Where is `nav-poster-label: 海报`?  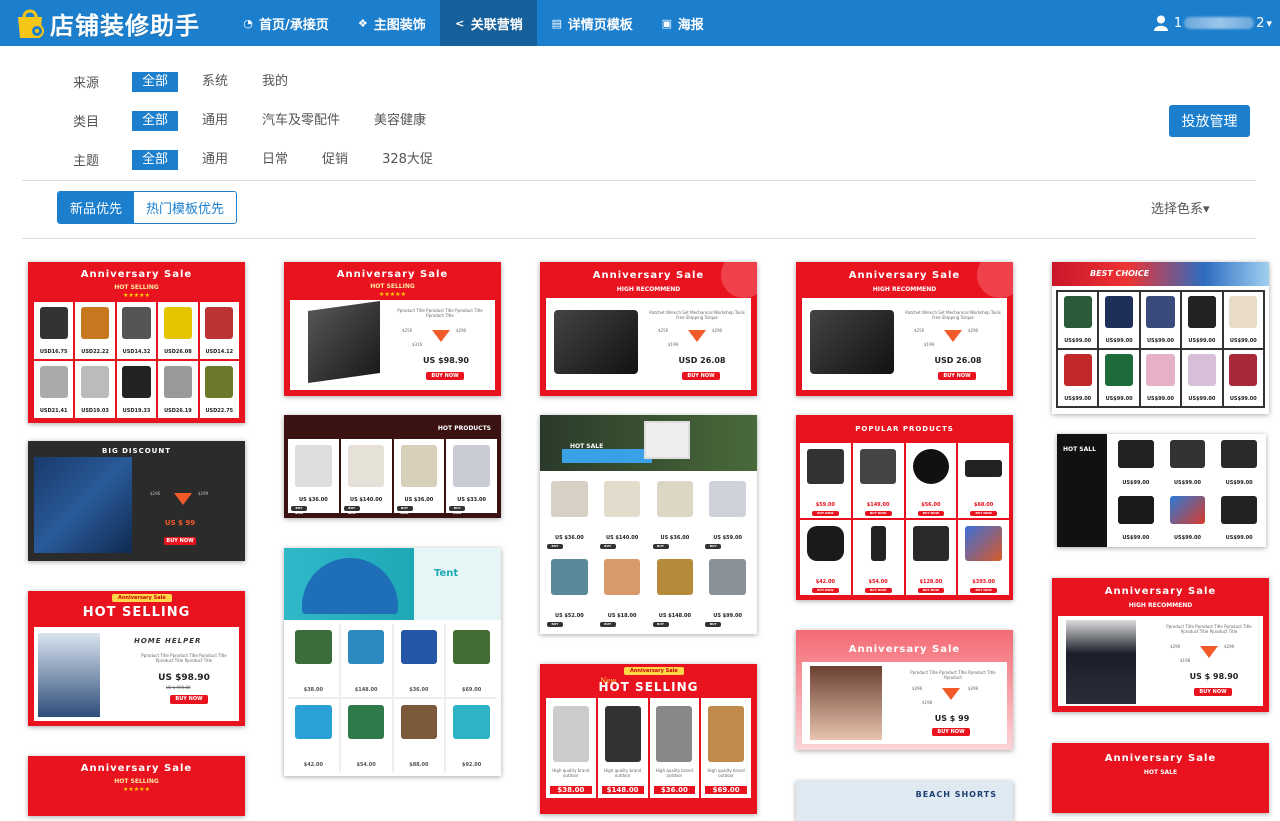 nav-poster-label: 海报 is located at coordinates (690, 25).